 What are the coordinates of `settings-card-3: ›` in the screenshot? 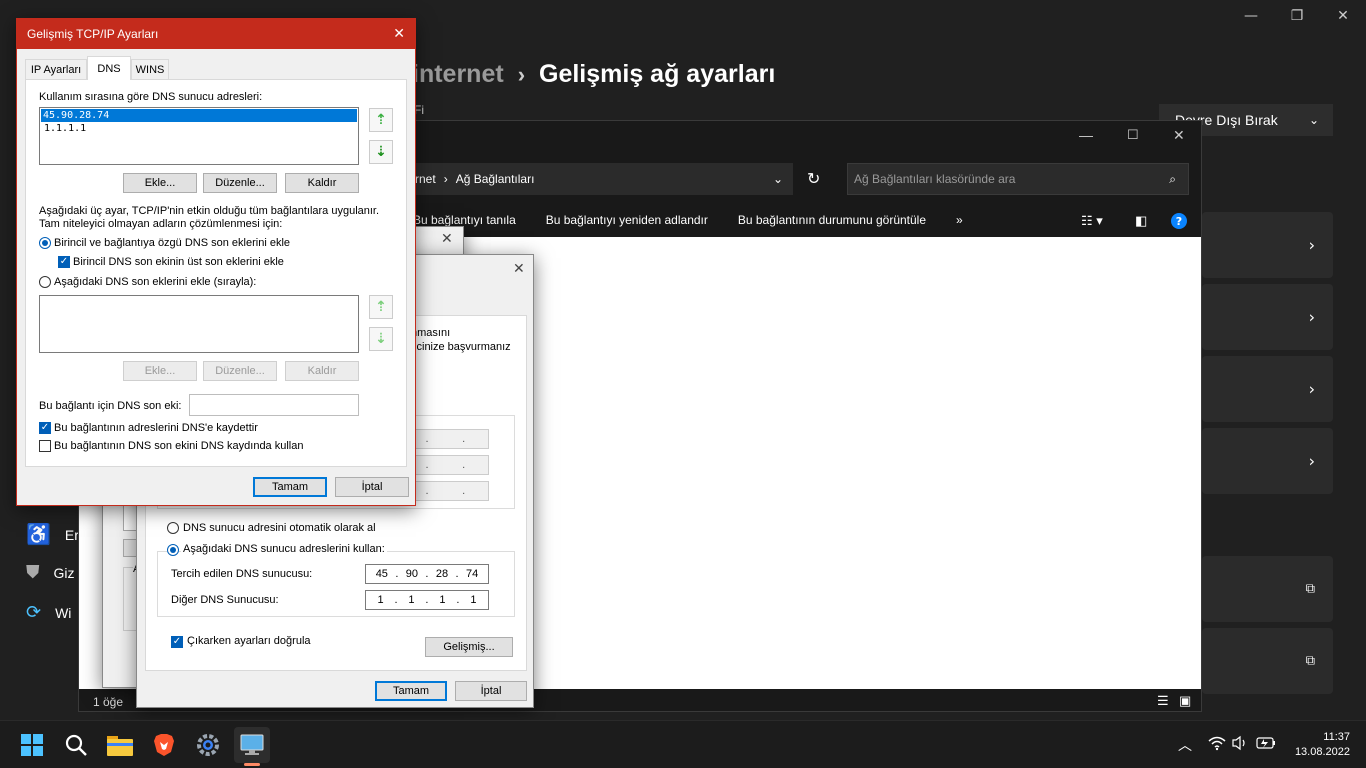 It's located at (1267, 389).